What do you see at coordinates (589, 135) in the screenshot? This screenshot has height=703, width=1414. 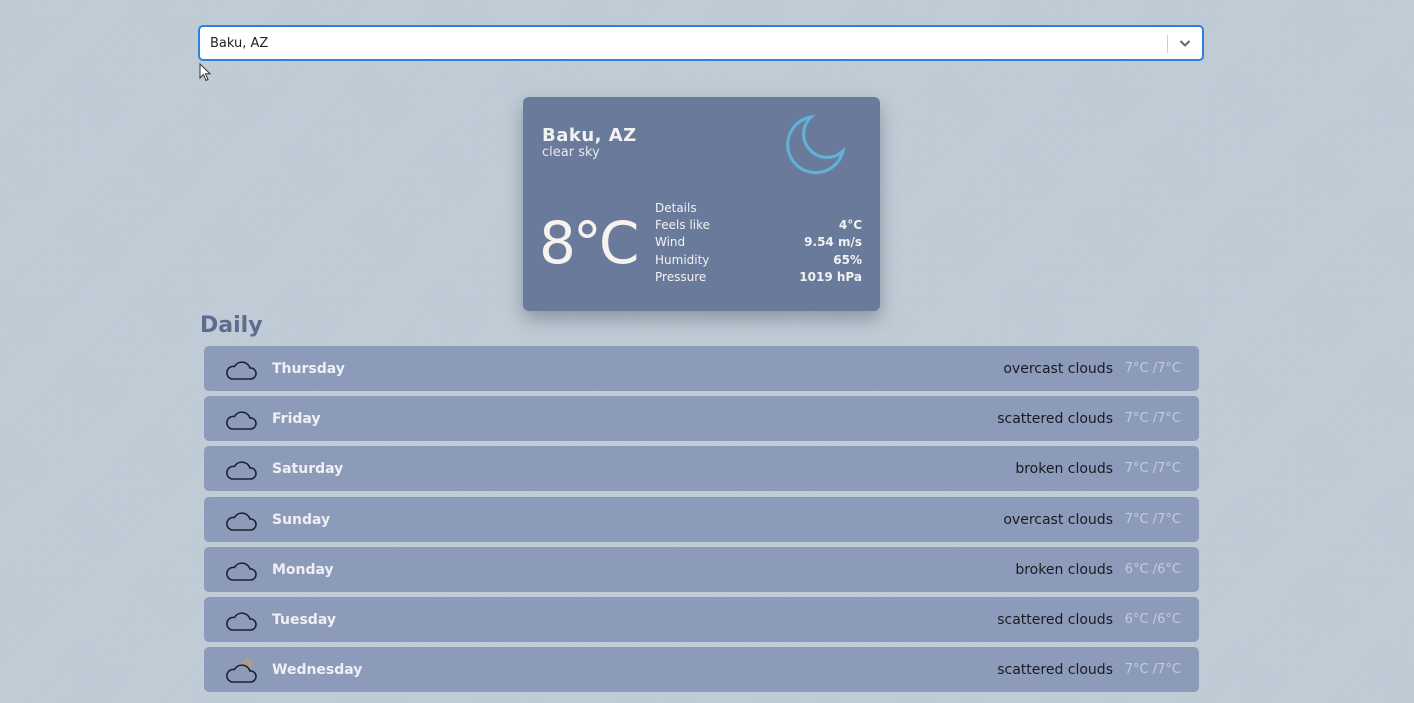 I see `current-city: Baku, AZ` at bounding box center [589, 135].